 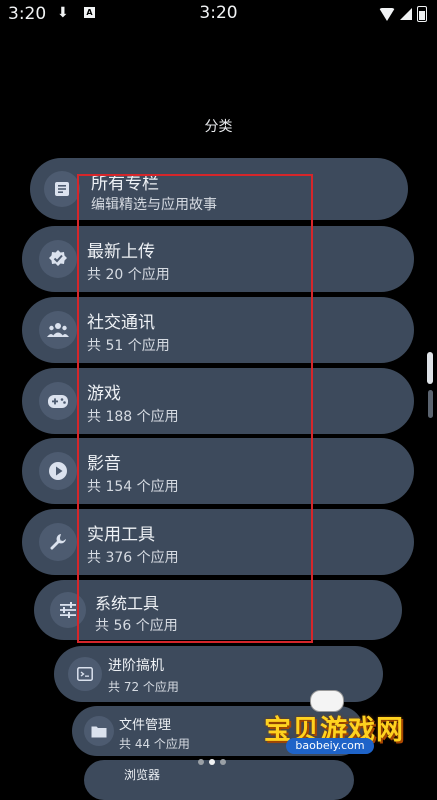 I want to click on category-title: 最新上传, so click(x=121, y=252).